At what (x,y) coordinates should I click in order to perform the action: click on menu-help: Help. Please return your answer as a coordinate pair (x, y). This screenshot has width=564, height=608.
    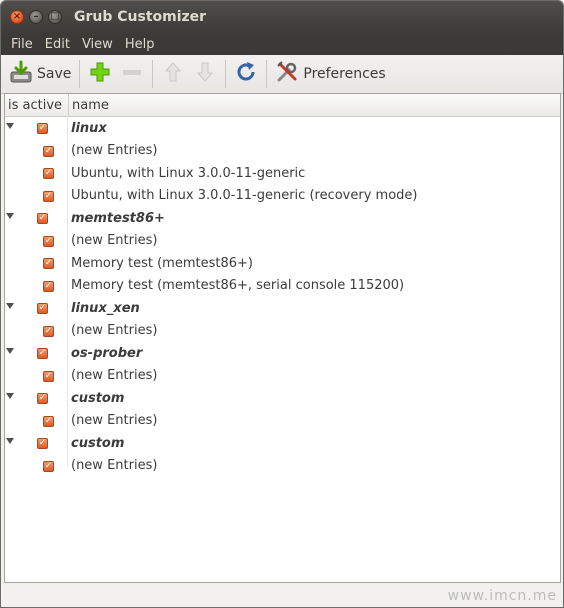
    Looking at the image, I should click on (140, 44).